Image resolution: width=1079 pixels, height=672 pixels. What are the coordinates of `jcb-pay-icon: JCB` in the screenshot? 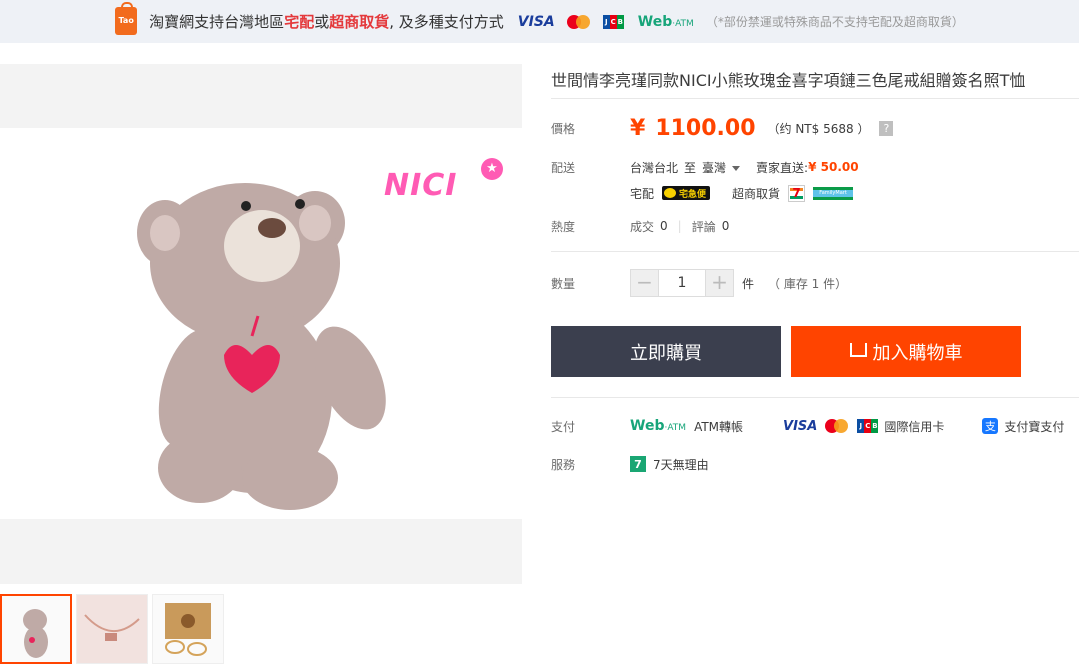 It's located at (868, 426).